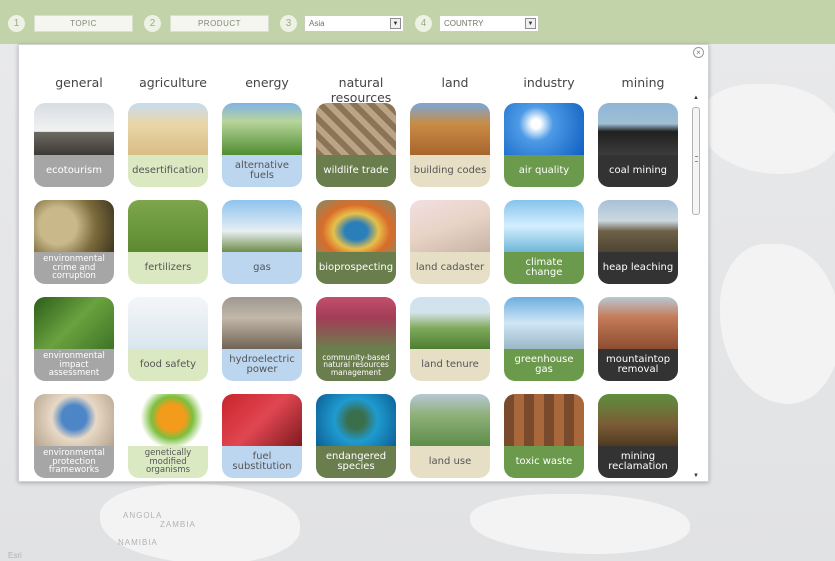 This screenshot has width=835, height=561. What do you see at coordinates (168, 226) in the screenshot?
I see `farmer-spraying-icon` at bounding box center [168, 226].